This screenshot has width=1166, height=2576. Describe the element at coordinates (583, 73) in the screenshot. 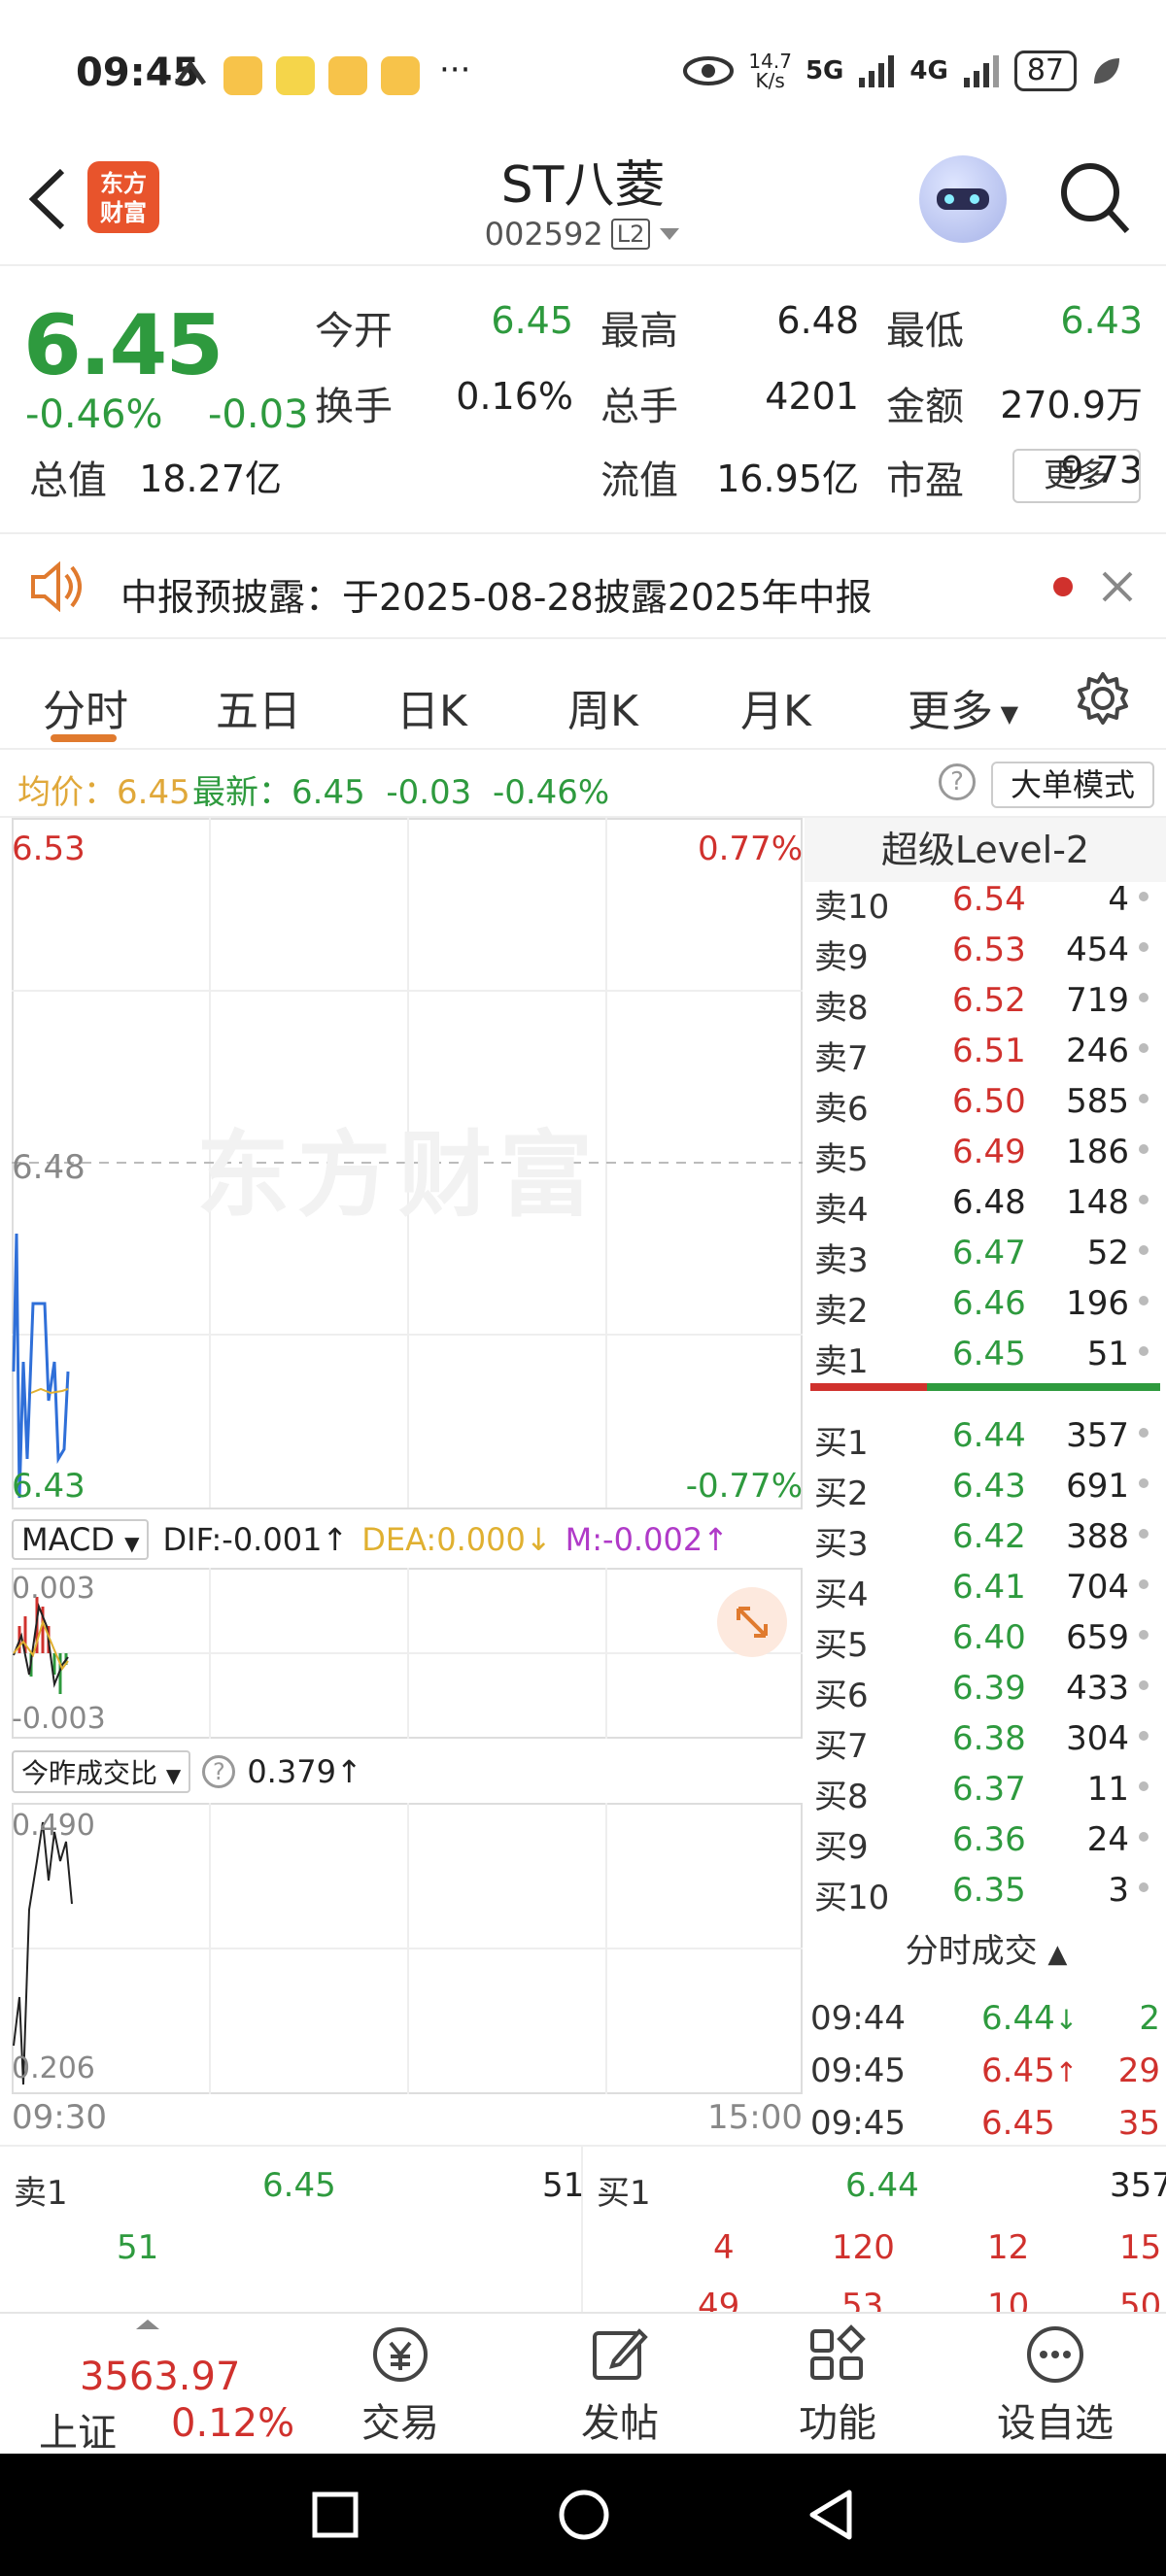

I see `status-bar: 09:45 ··· 14.7 K/s 5G 4G 87` at that location.